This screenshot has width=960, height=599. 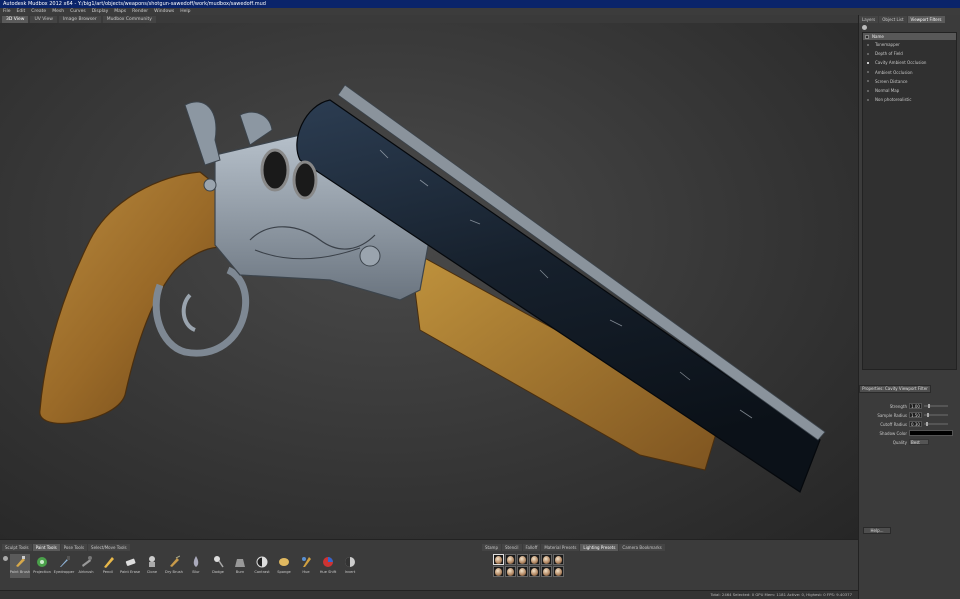 What do you see at coordinates (120, 11) in the screenshot?
I see `menu-maps: Maps` at bounding box center [120, 11].